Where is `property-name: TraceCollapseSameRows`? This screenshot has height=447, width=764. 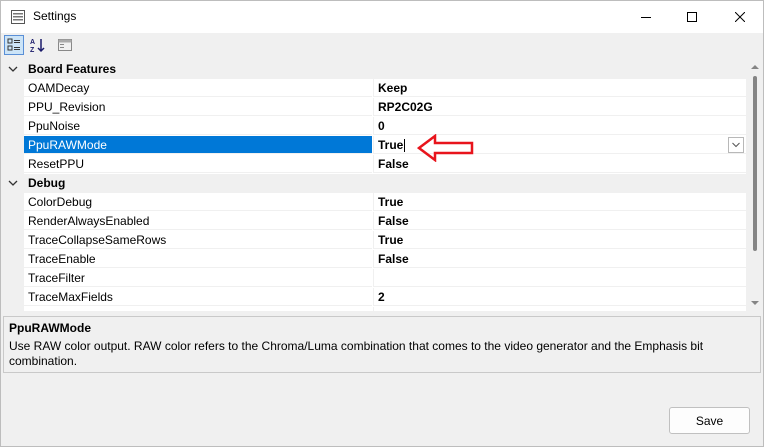 property-name: TraceCollapseSameRows is located at coordinates (198, 240).